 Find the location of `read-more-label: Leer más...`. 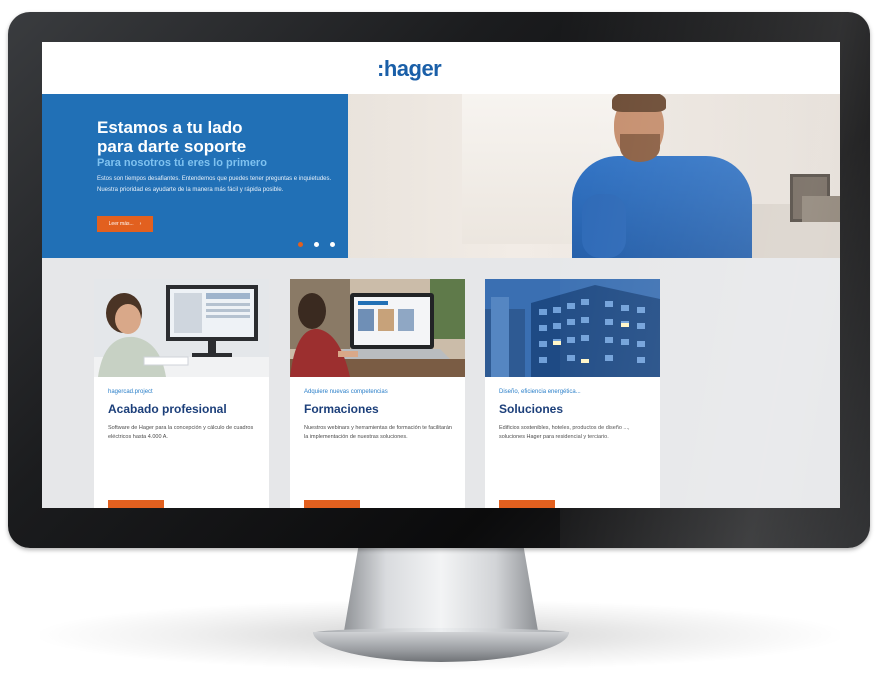

read-more-label: Leer más... is located at coordinates (121, 224).